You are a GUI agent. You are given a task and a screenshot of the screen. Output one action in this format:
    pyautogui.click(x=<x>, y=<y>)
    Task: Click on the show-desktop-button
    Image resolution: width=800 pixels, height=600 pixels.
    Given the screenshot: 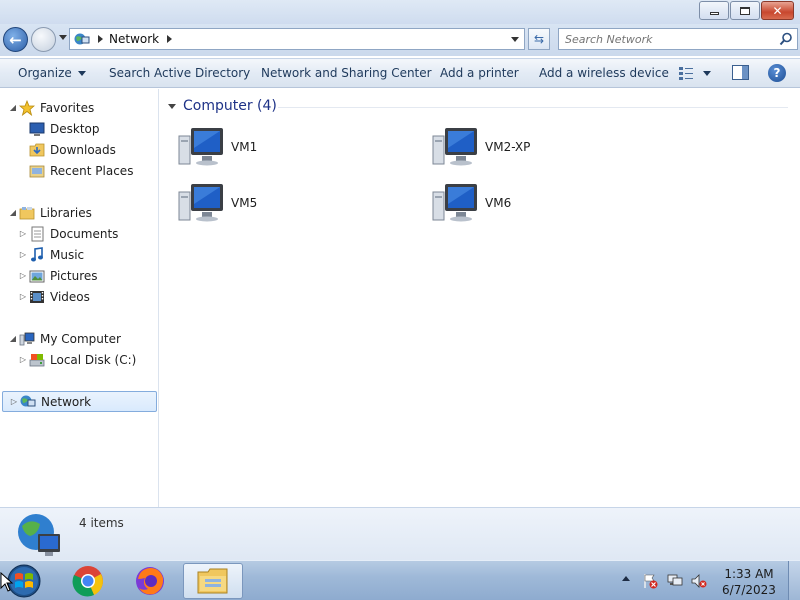 What is the action you would take?
    pyautogui.click(x=794, y=580)
    